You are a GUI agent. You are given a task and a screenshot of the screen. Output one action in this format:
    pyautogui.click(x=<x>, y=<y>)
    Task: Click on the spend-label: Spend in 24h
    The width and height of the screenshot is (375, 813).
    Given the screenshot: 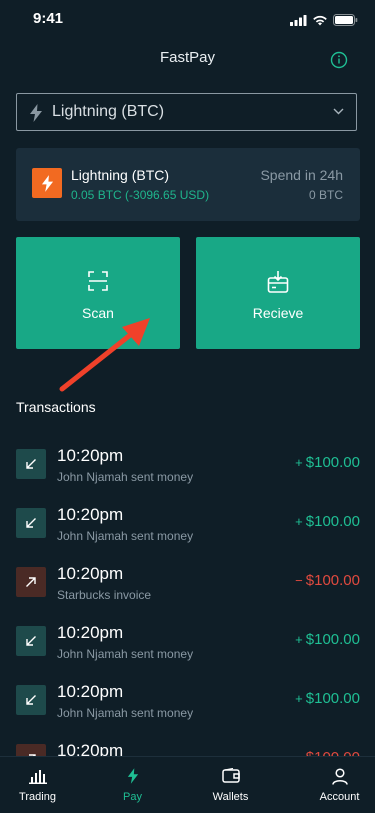 What is the action you would take?
    pyautogui.click(x=301, y=175)
    